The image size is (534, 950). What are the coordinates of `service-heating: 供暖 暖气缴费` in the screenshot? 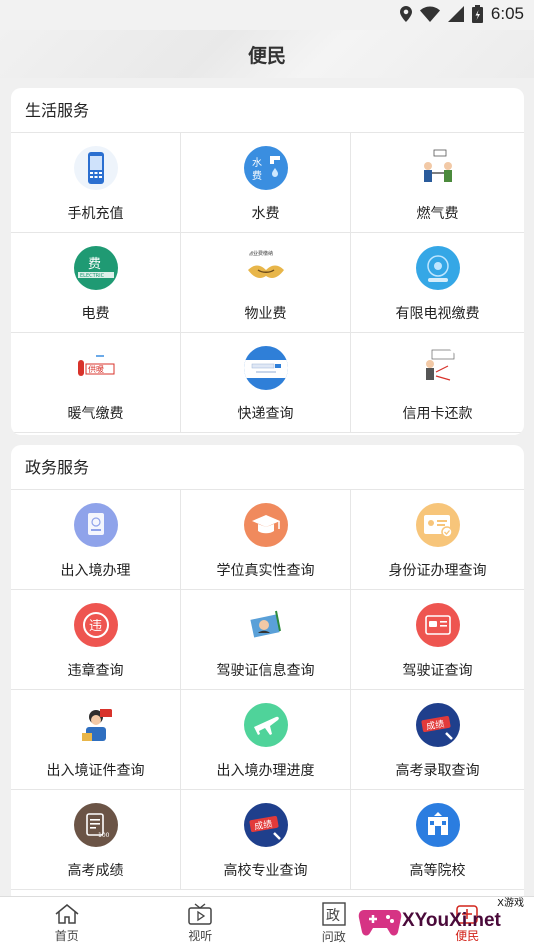 It's located at (96, 383).